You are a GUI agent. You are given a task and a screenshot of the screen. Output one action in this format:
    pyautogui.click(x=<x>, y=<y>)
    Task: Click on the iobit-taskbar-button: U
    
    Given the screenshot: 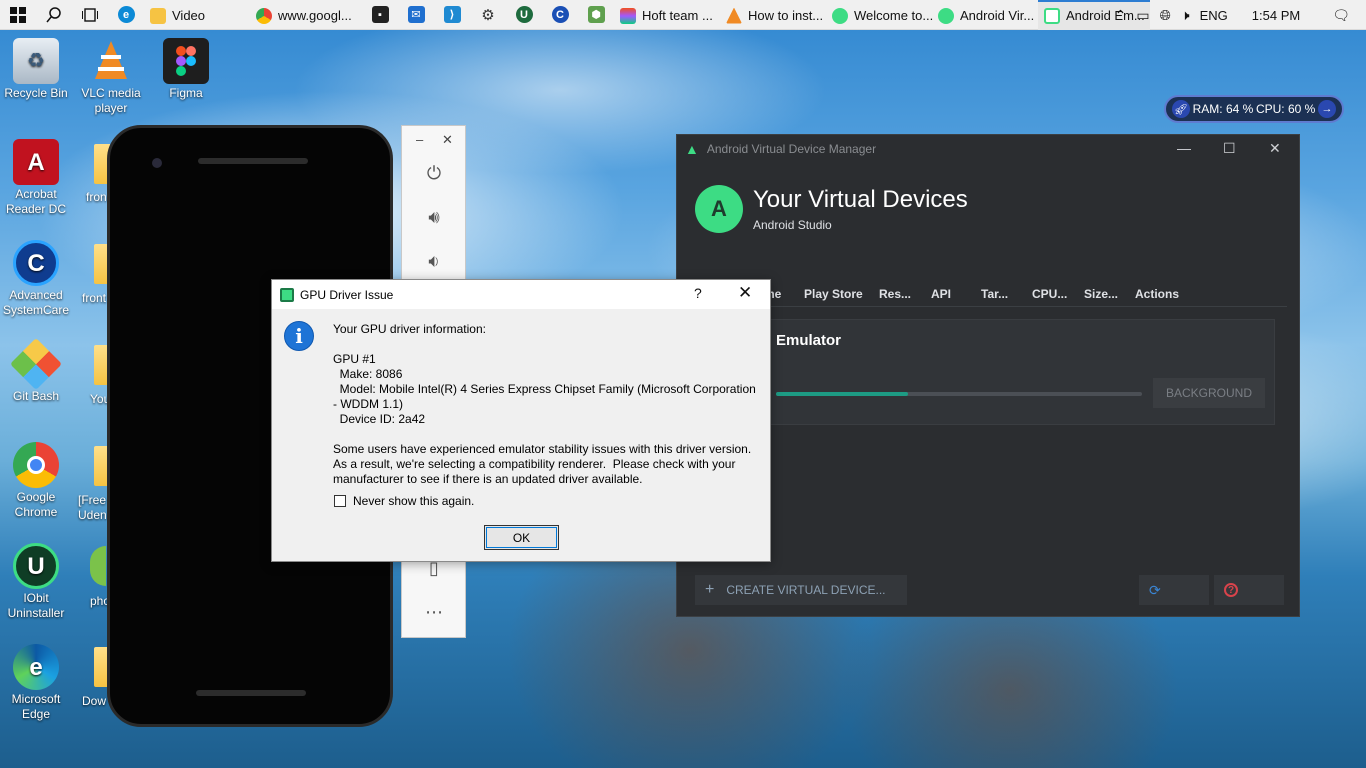 What is the action you would take?
    pyautogui.click(x=524, y=15)
    